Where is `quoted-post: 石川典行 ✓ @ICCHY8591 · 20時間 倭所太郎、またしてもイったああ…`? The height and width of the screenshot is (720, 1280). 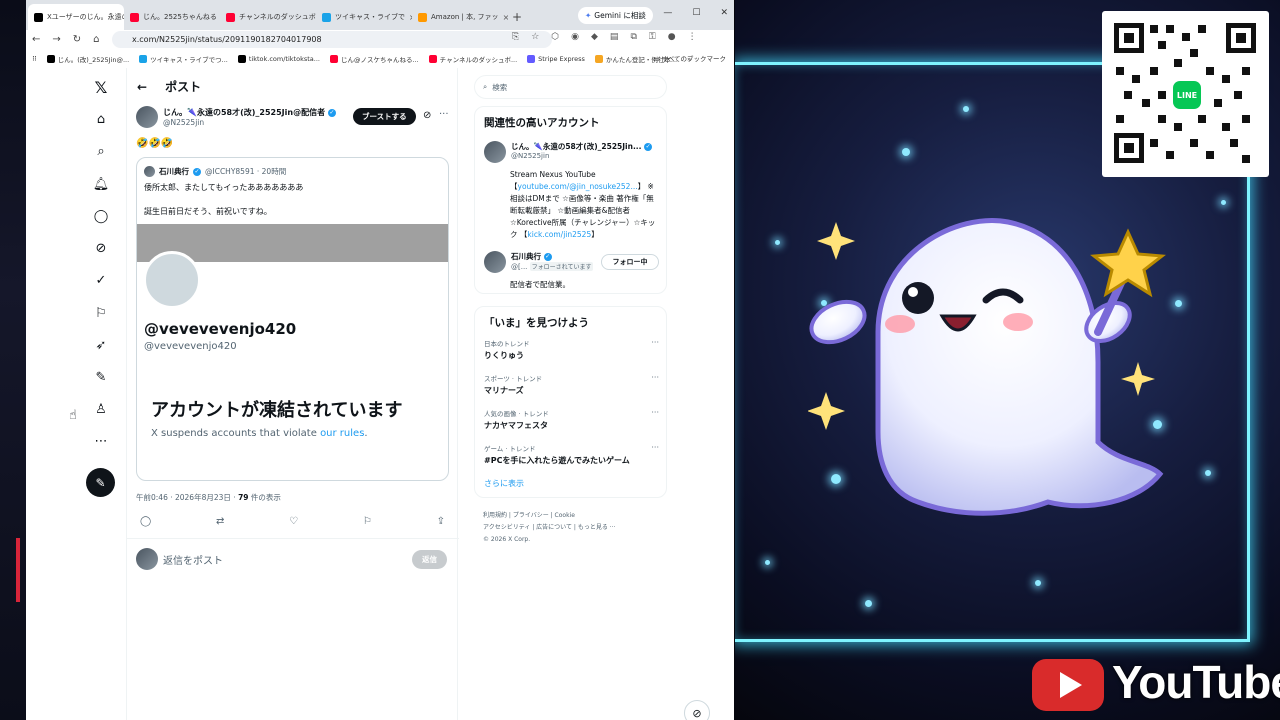 quoted-post: 石川典行 ✓ @ICCHY8591 · 20時間 倭所太郎、またしてもイったああ… is located at coordinates (292, 319).